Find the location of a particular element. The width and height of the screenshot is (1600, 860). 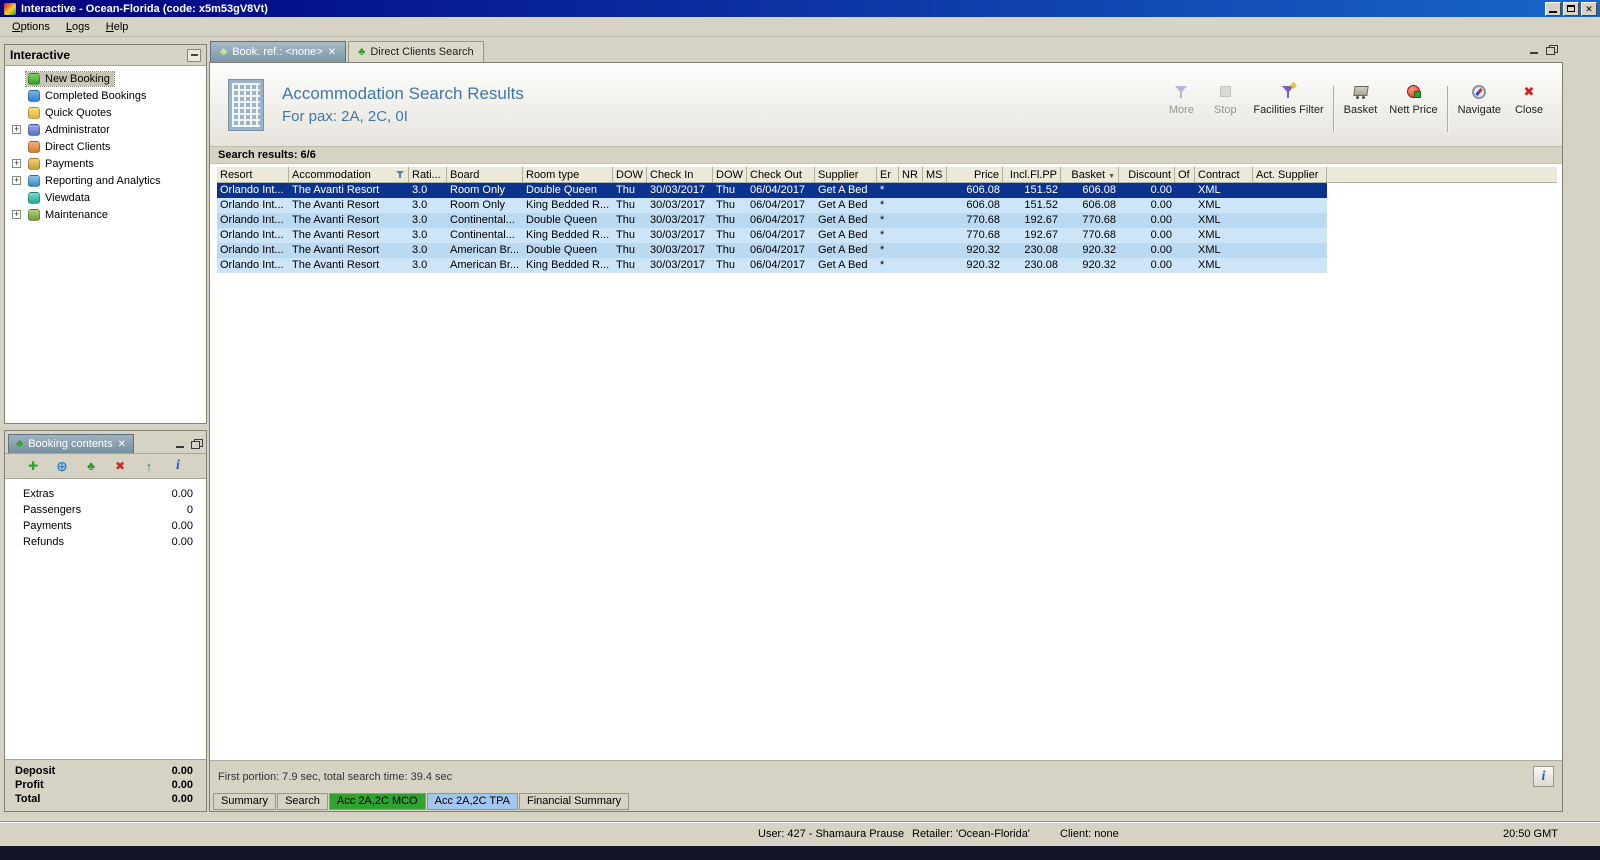

nett-price-button: Nett Price is located at coordinates (1413, 98).